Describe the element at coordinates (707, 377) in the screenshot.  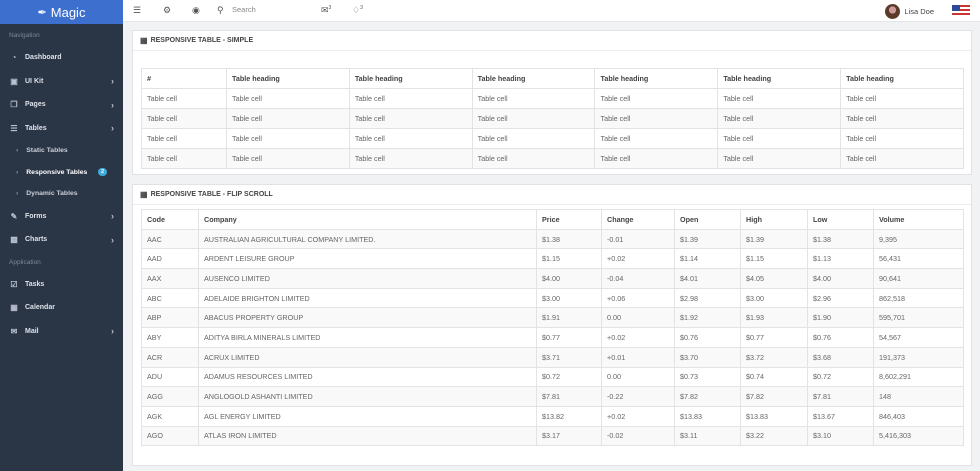
I see `table-cell: $0.73` at that location.